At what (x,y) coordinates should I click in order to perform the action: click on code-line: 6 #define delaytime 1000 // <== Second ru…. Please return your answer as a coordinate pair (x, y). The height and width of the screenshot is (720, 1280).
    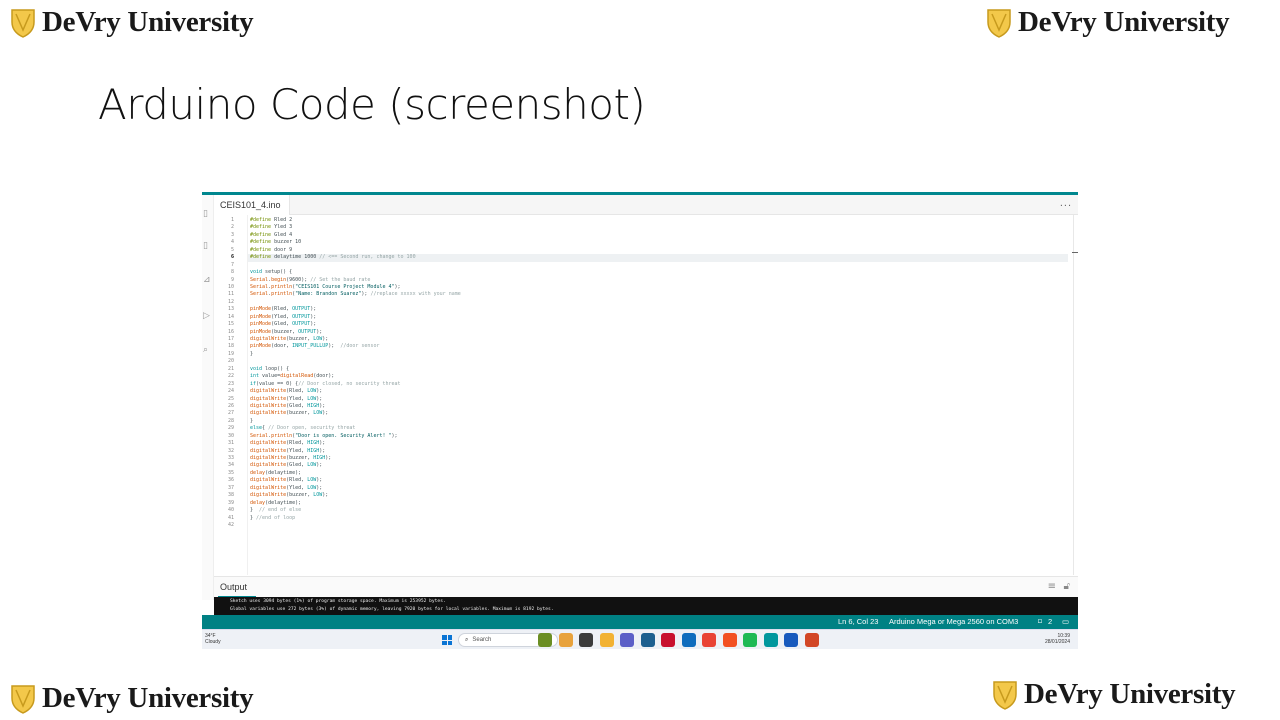
    Looking at the image, I should click on (649, 258).